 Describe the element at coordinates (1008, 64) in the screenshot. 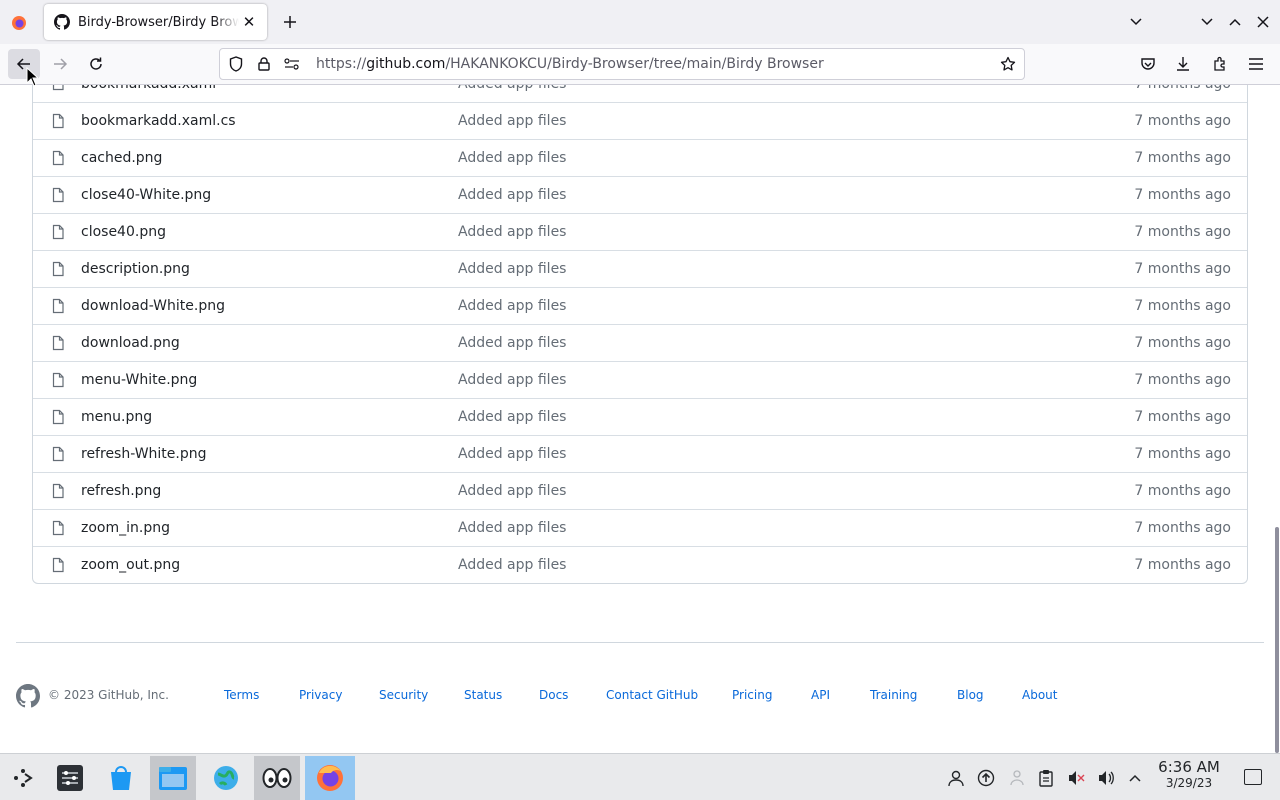

I see `bookmark-star-icon` at that location.